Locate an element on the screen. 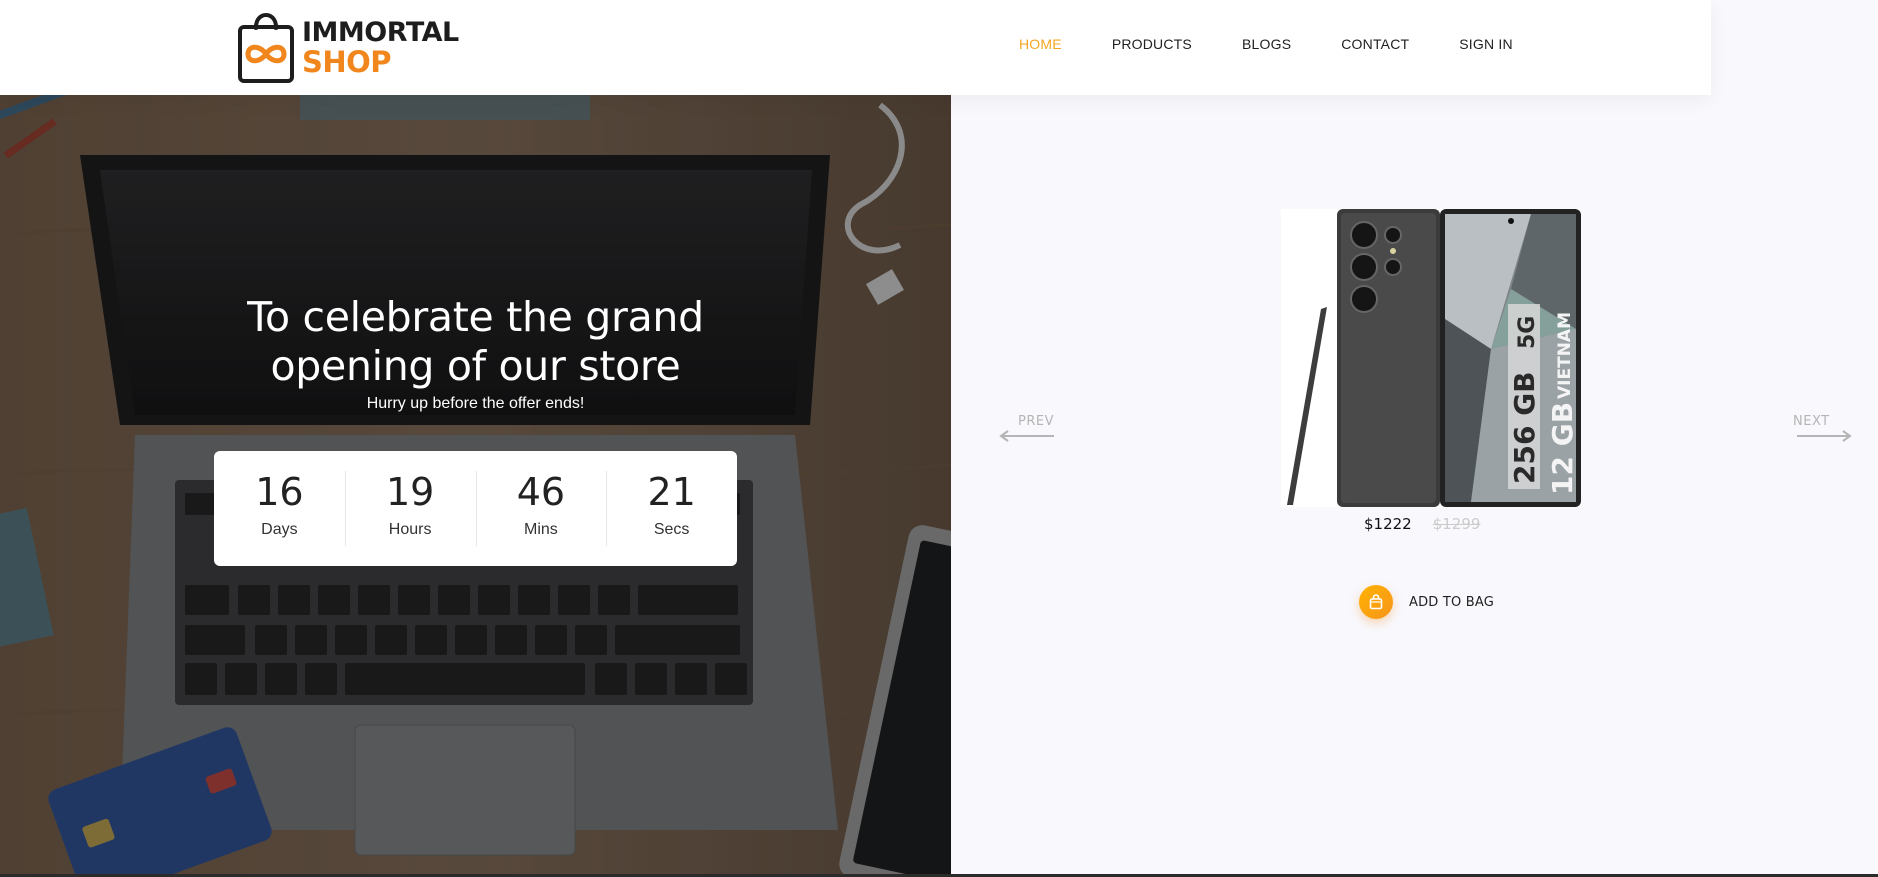 The image size is (1878, 877). countdown-hours-value: 19 is located at coordinates (410, 492).